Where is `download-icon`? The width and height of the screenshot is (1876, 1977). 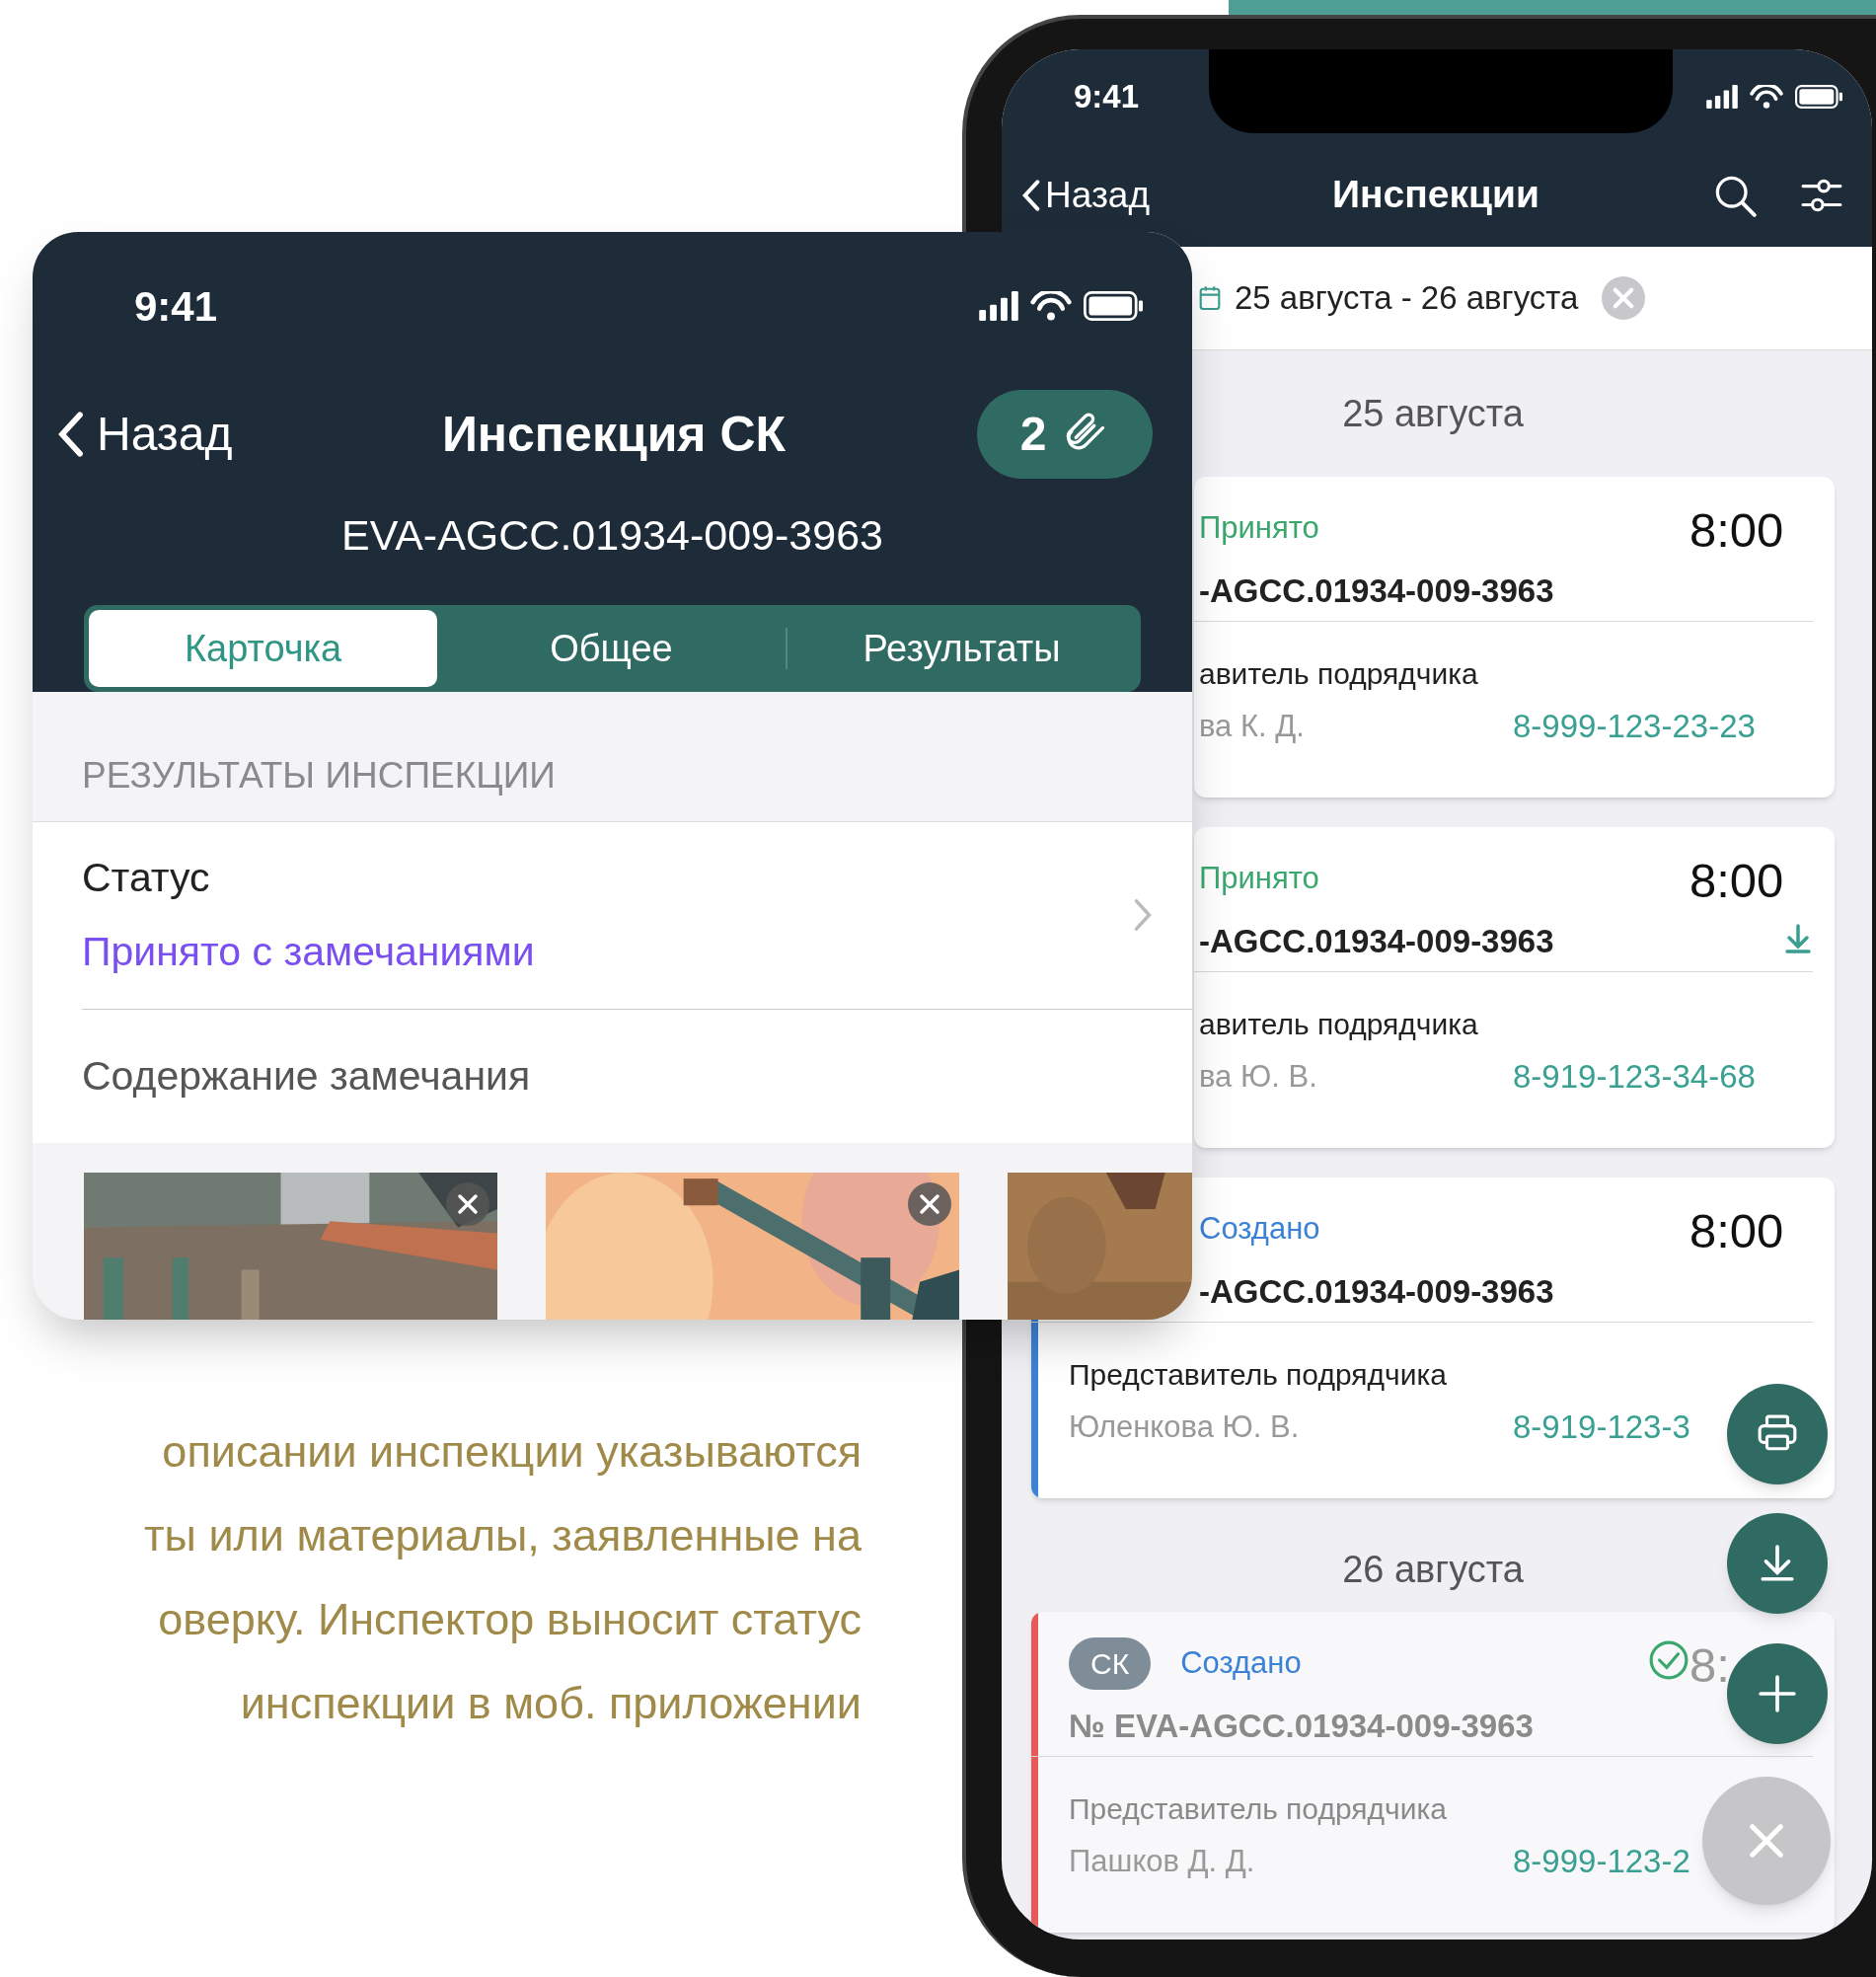
download-icon is located at coordinates (1798, 938).